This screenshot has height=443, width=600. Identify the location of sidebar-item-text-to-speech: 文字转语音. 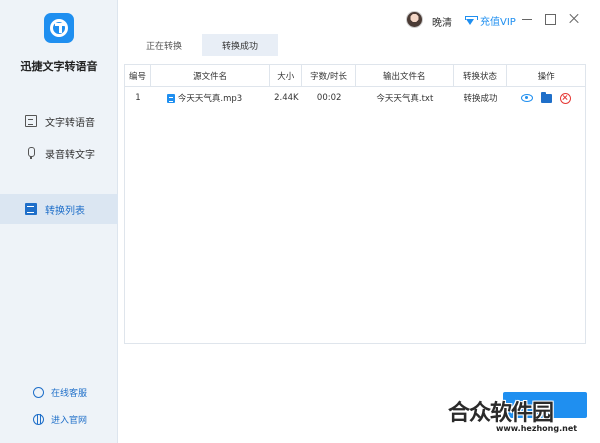
(59, 121).